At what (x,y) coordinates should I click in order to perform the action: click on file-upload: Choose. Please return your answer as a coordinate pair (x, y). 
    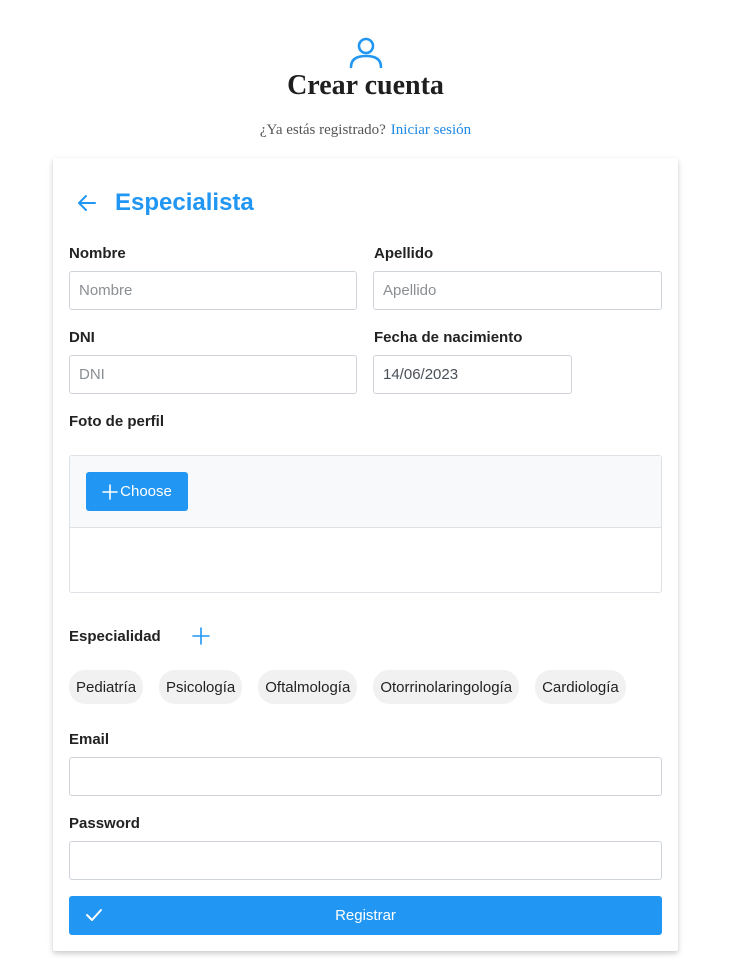
    Looking at the image, I should click on (365, 524).